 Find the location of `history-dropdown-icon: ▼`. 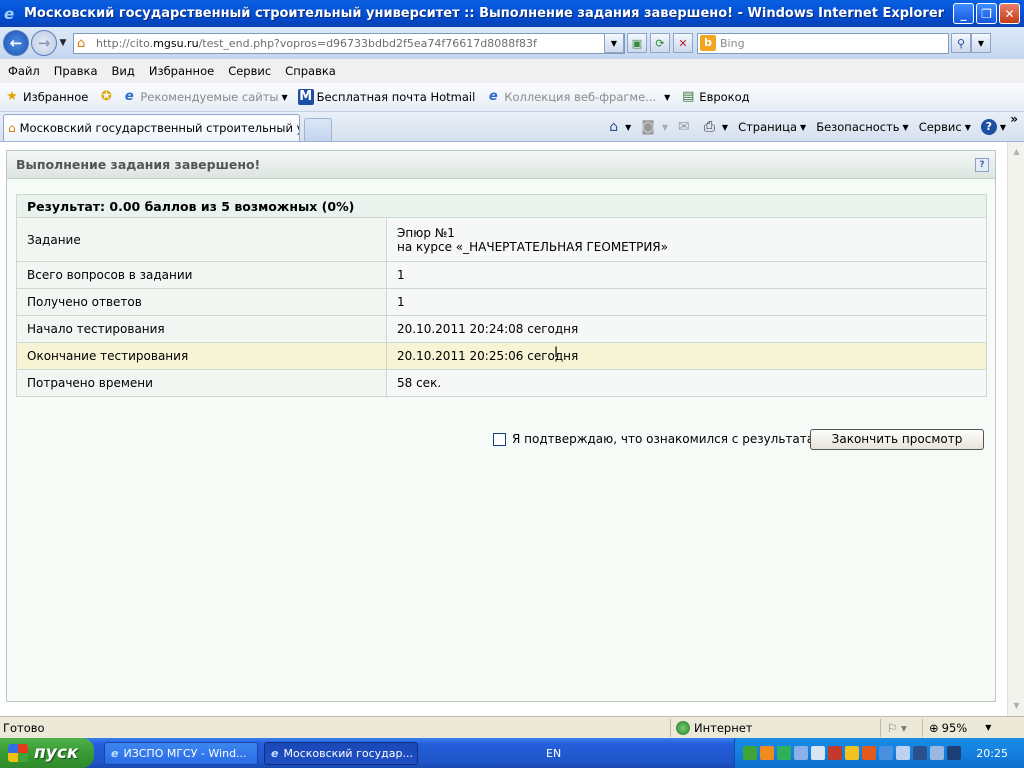

history-dropdown-icon: ▼ is located at coordinates (63, 43).